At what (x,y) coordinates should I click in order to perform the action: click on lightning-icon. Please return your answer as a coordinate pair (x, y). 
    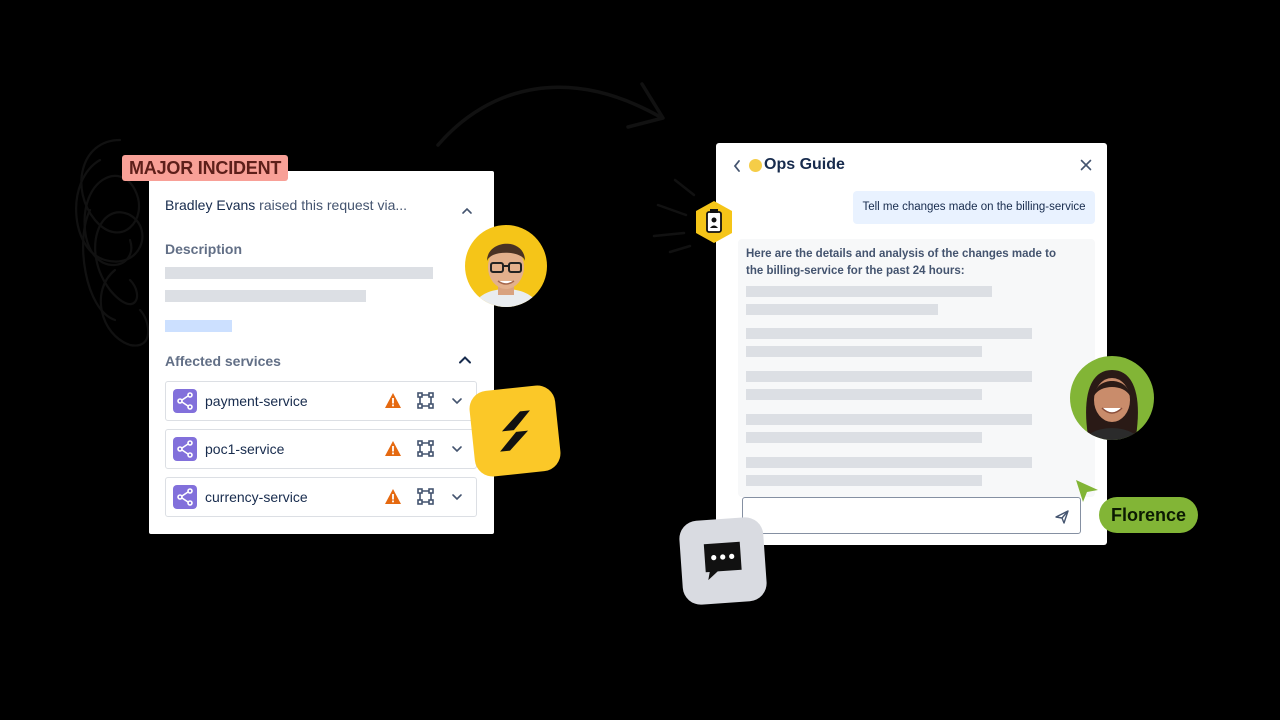
    Looking at the image, I should click on (515, 431).